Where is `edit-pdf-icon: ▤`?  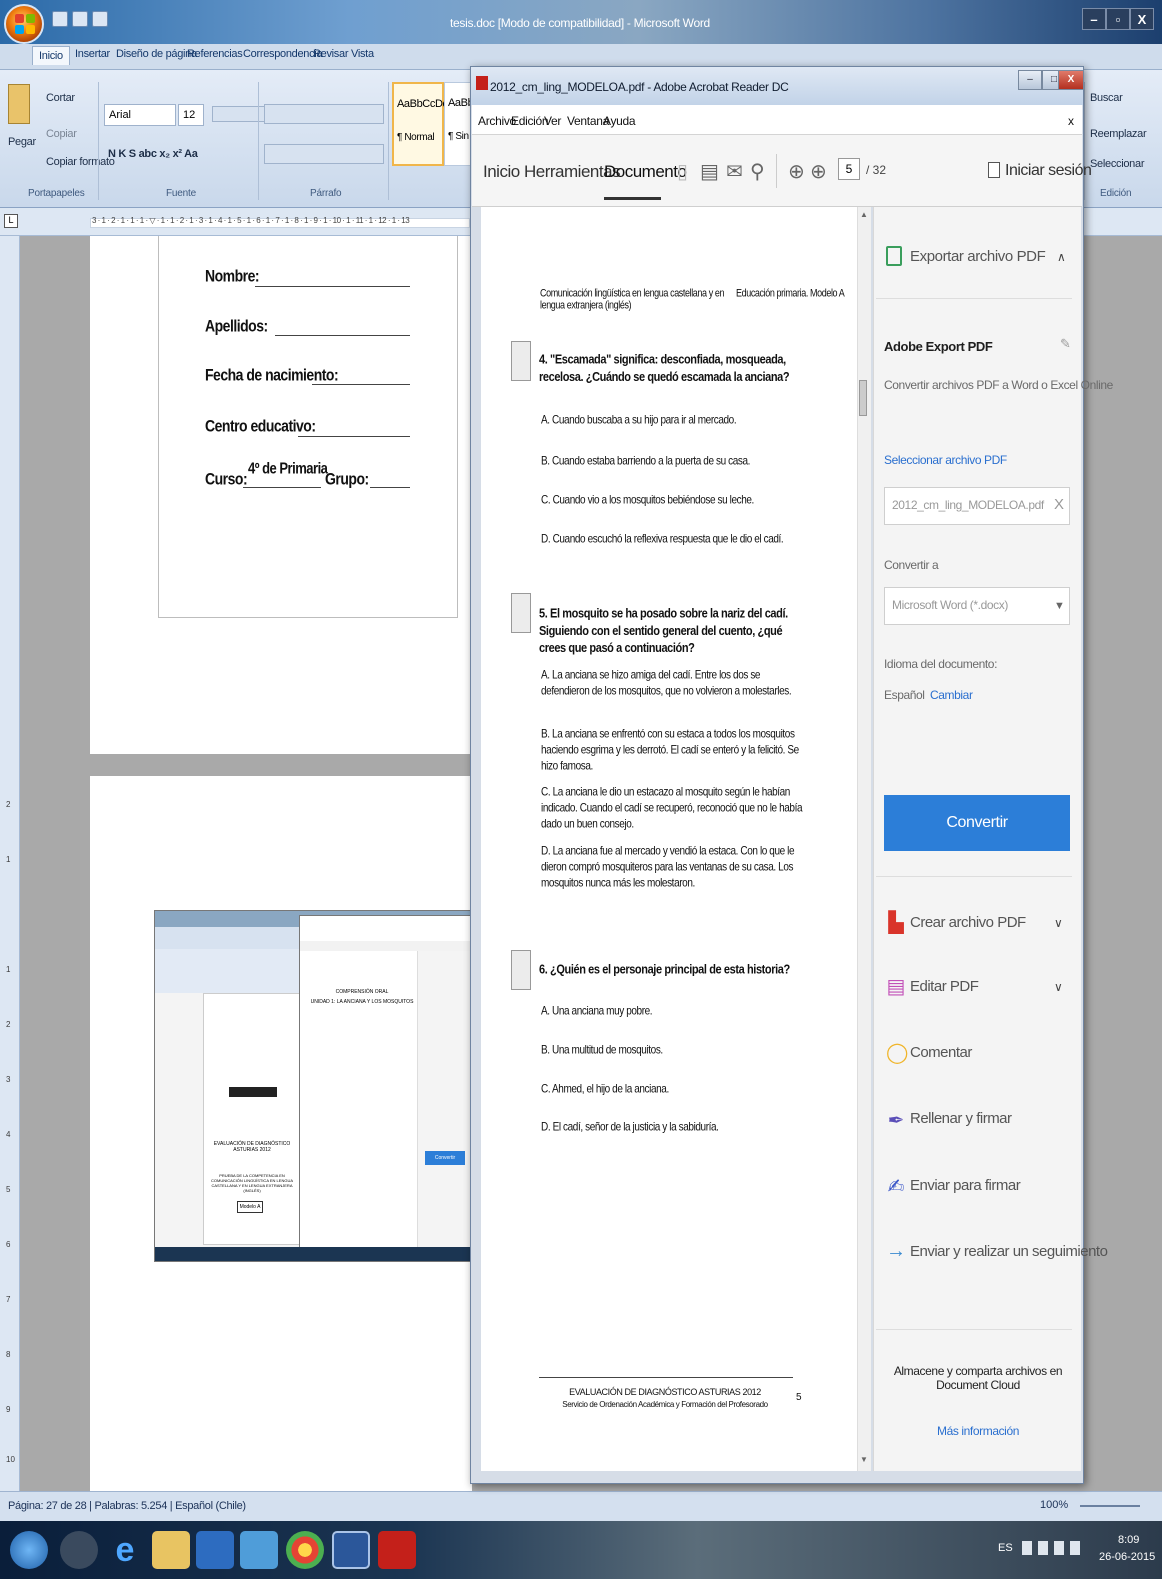 edit-pdf-icon: ▤ is located at coordinates (896, 987).